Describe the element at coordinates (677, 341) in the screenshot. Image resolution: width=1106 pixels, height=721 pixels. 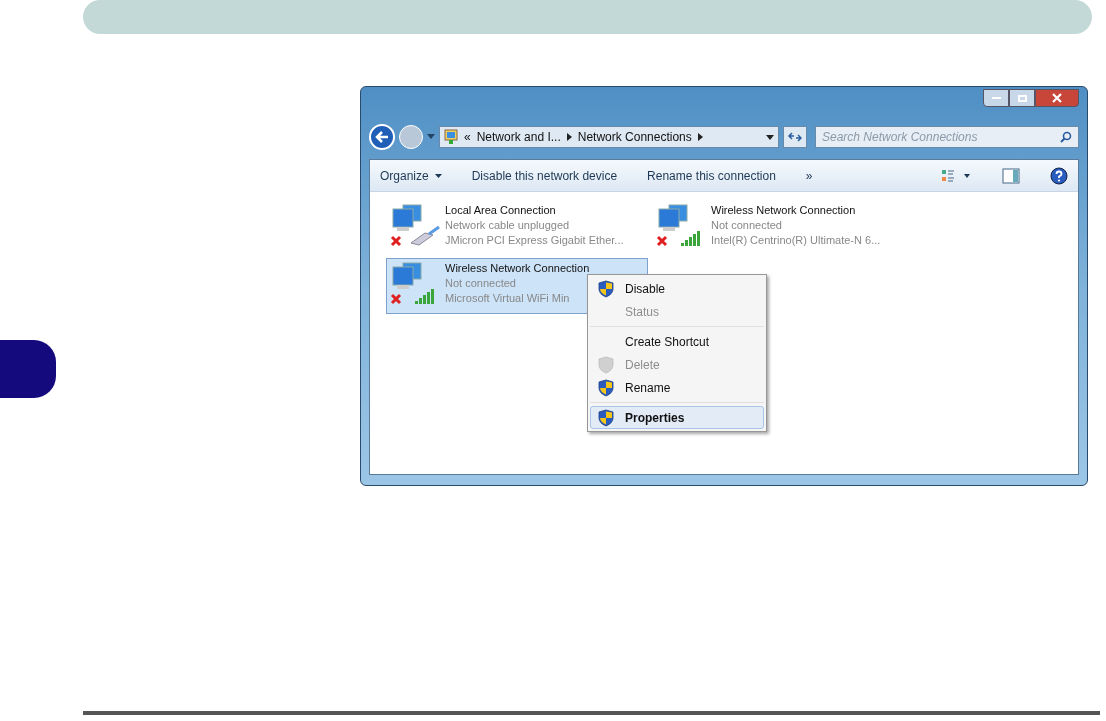
I see `menu-item: Create Shortcut` at that location.